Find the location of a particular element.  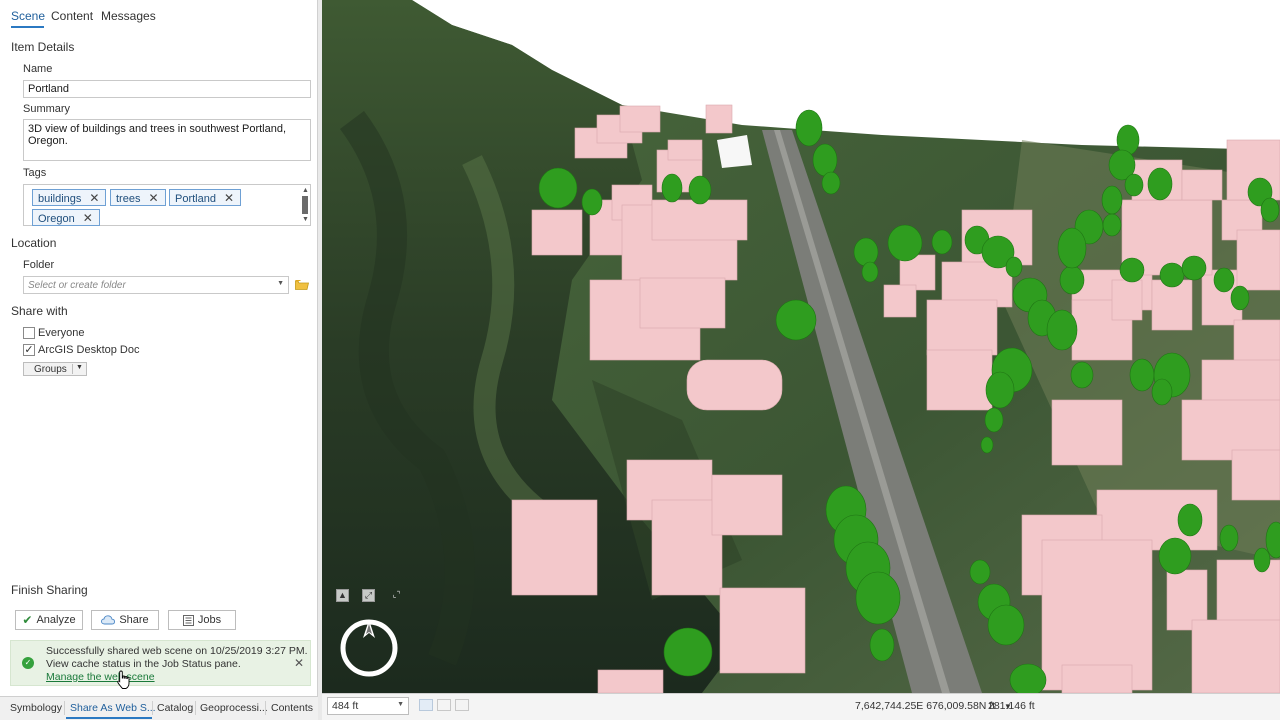

navigator-controls: ▲ ⤢ ⌞⌝ is located at coordinates (371, 596).